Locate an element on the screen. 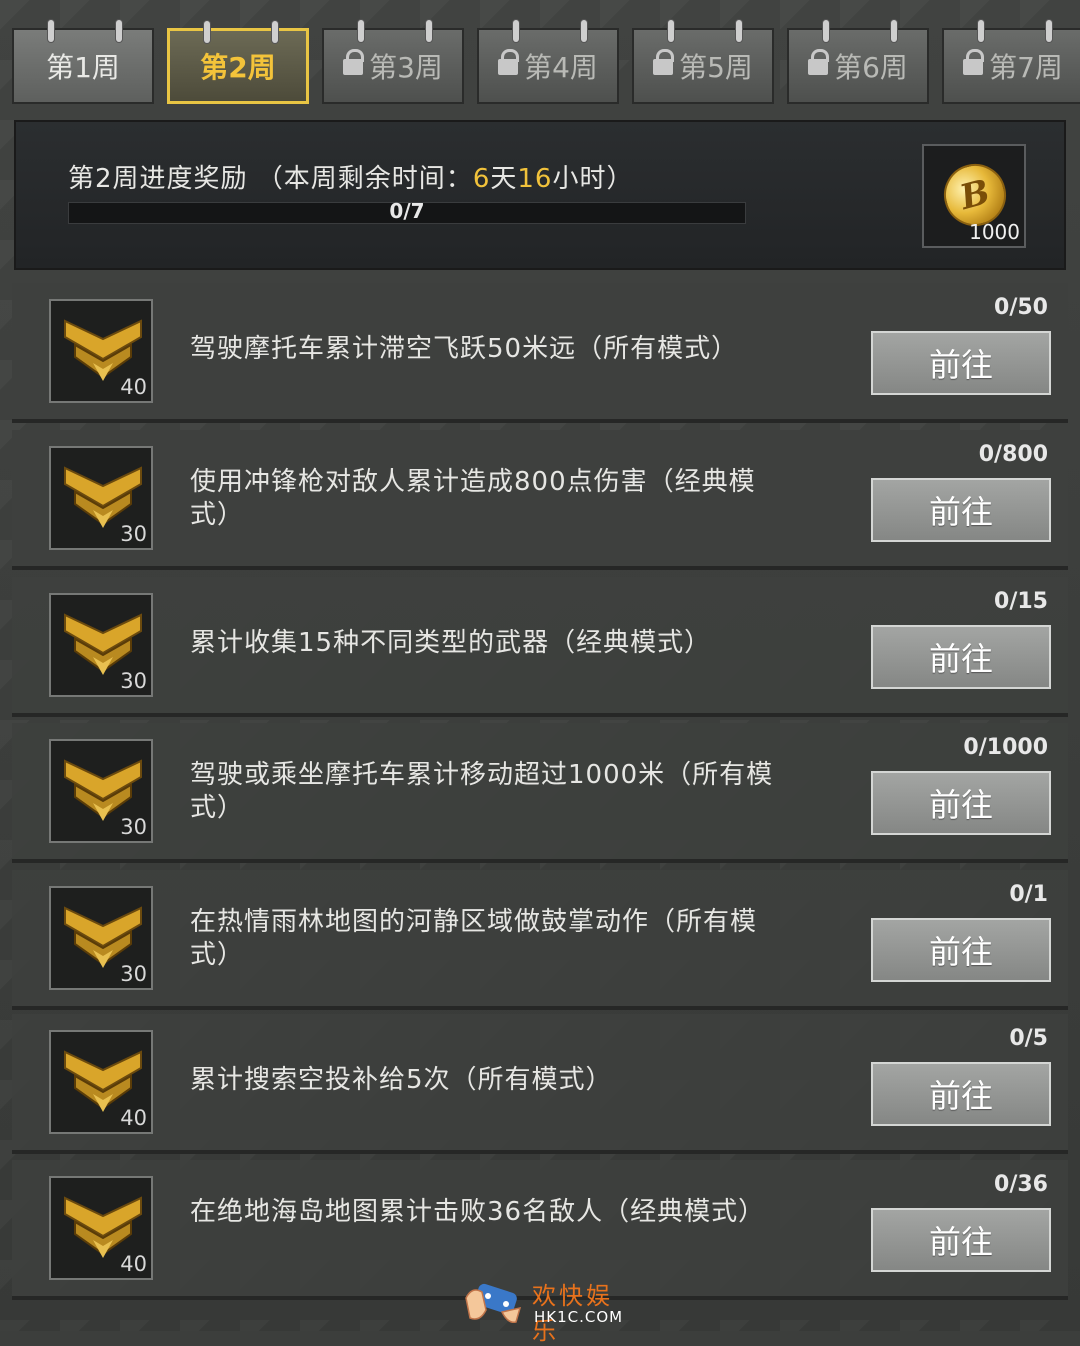 This screenshot has width=1080, height=1346. week-tabs: 第1周 第2周 第3周 第4周 第5周 第6周 第7周 is located at coordinates (540, 55).